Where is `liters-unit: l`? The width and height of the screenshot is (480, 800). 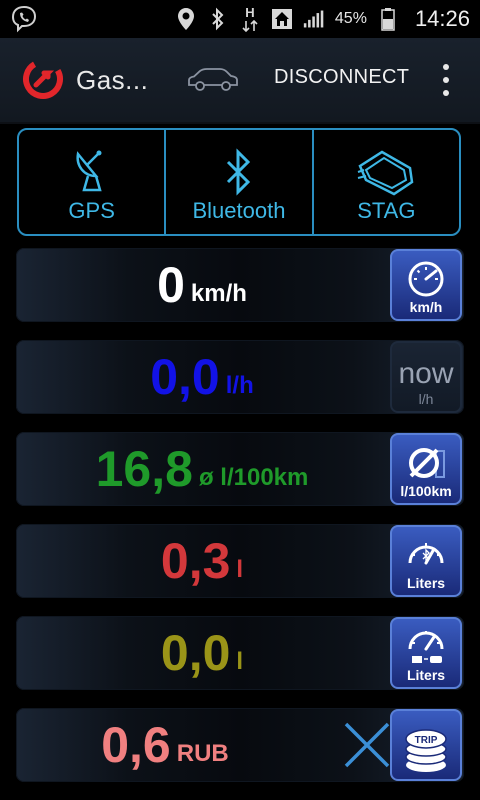 liters-unit: l is located at coordinates (240, 569).